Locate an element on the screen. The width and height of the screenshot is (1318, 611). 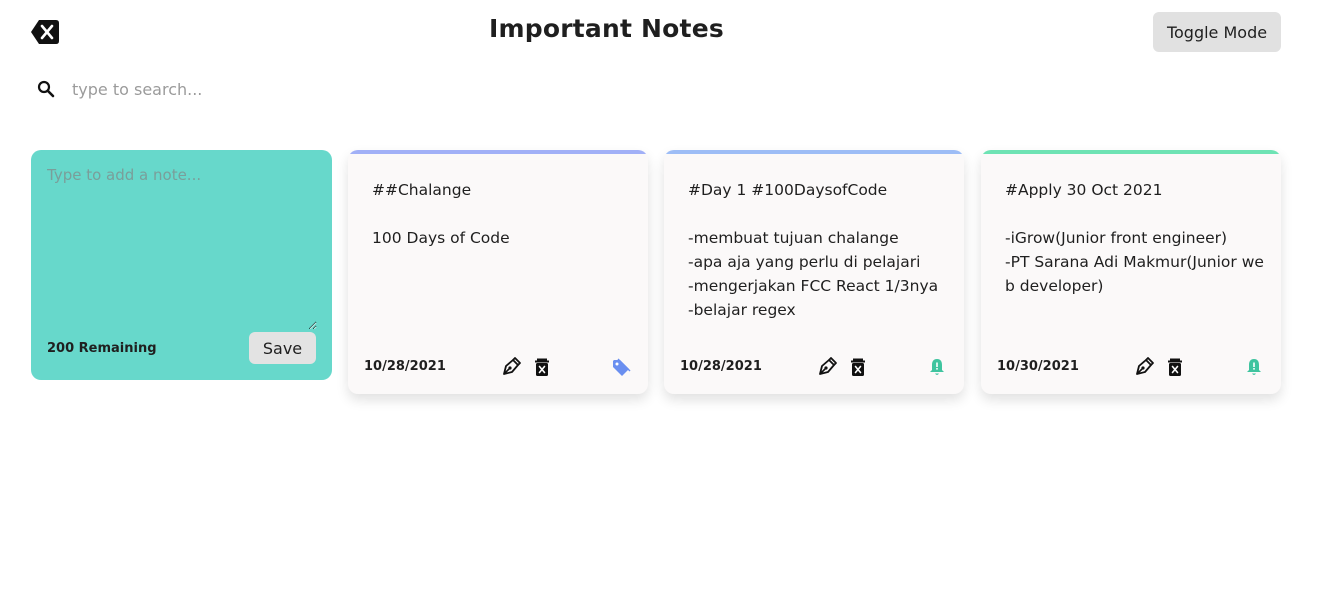
search-icon is located at coordinates (46, 89).